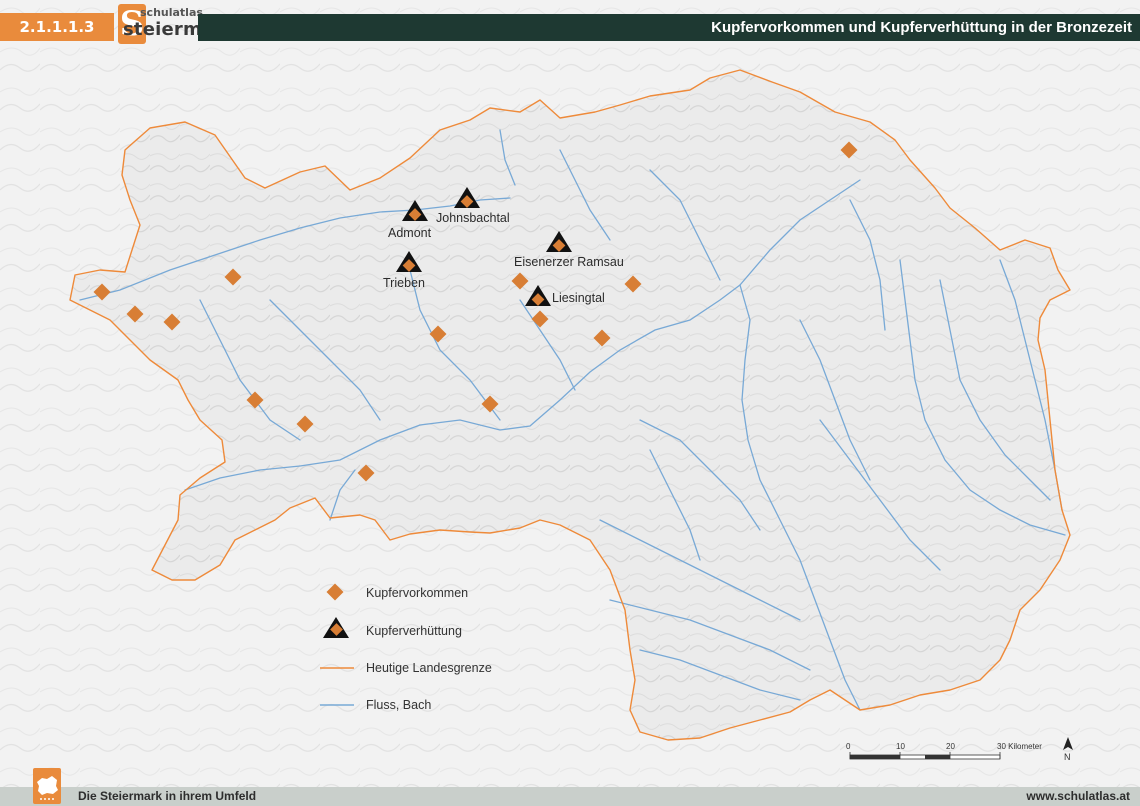 The height and width of the screenshot is (806, 1140). Describe the element at coordinates (176, 24) in the screenshot. I see `schulatlas-logo: S schulatlas steiermark` at that location.